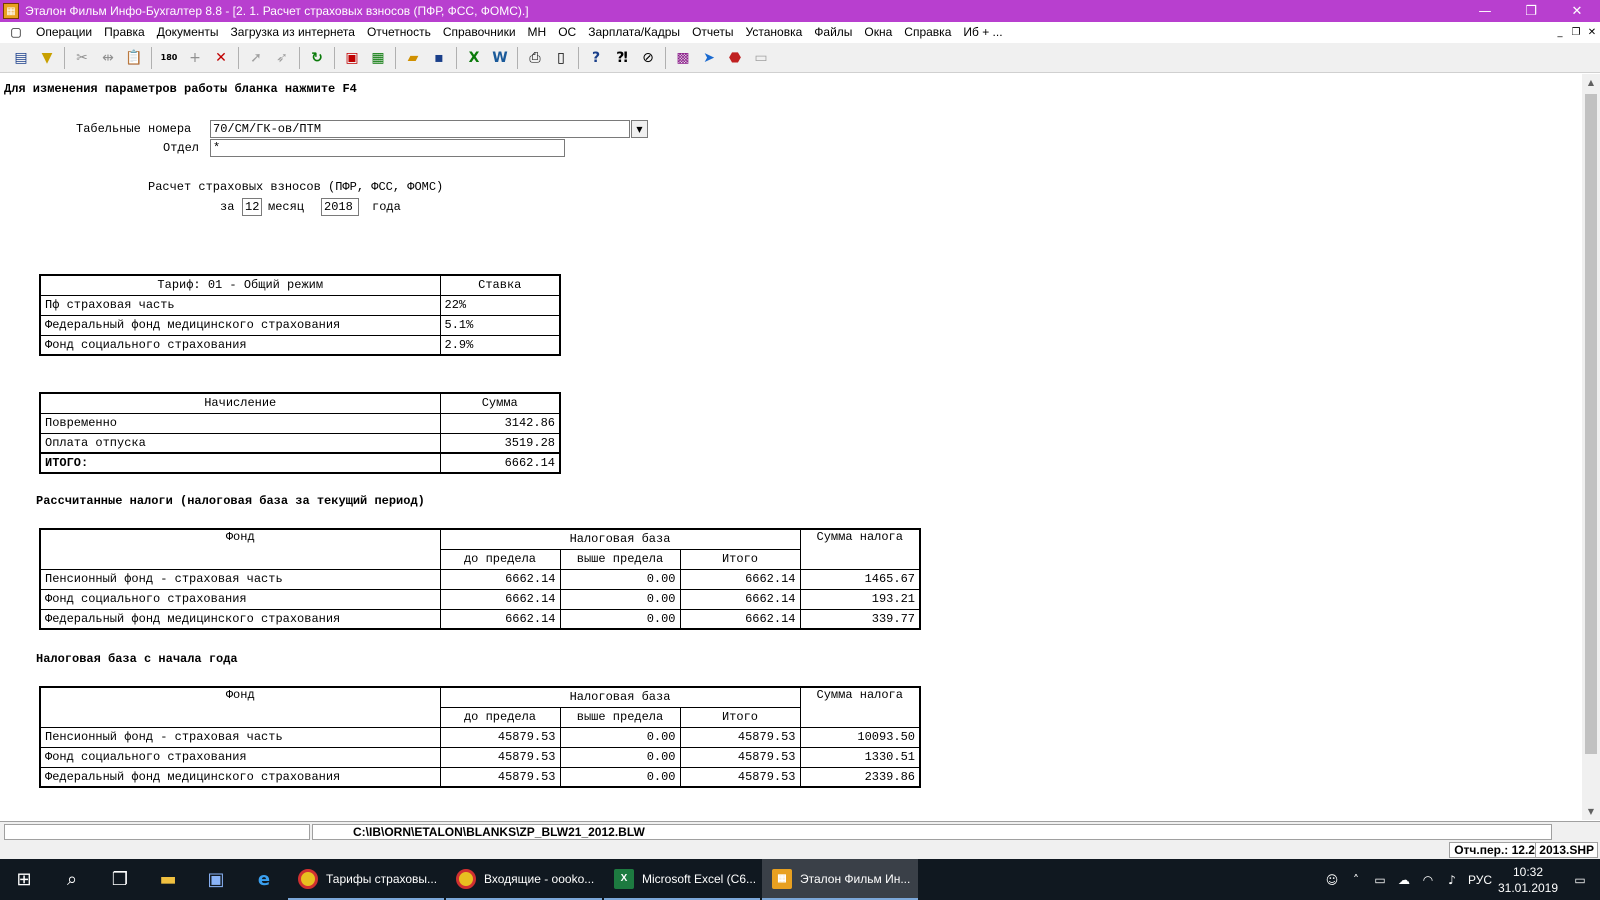 The width and height of the screenshot is (1600, 900). Describe the element at coordinates (500, 757) in the screenshot. I see `below-limit-cell: 45879.53` at that location.